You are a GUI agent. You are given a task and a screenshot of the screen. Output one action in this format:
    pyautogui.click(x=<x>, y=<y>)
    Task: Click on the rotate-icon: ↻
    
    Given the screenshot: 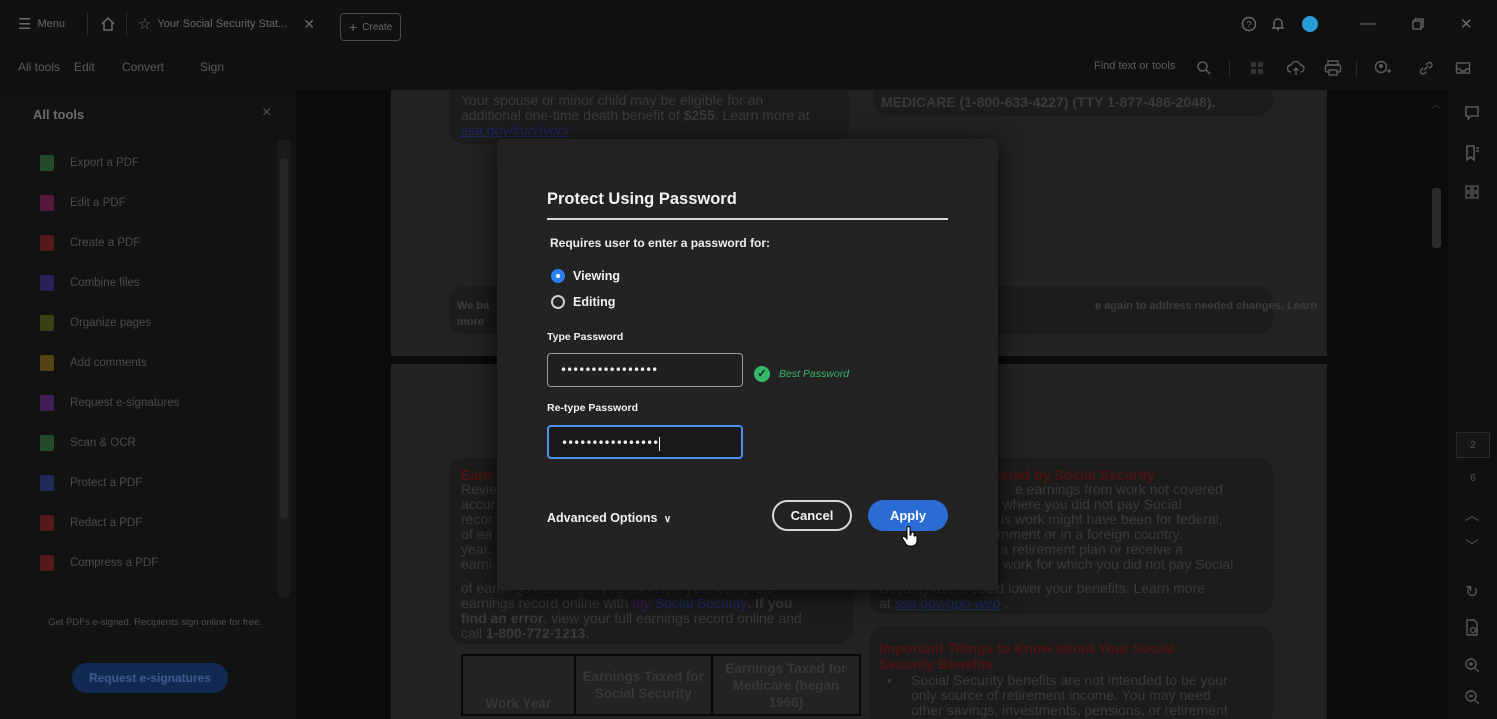 What is the action you would take?
    pyautogui.click(x=1472, y=593)
    